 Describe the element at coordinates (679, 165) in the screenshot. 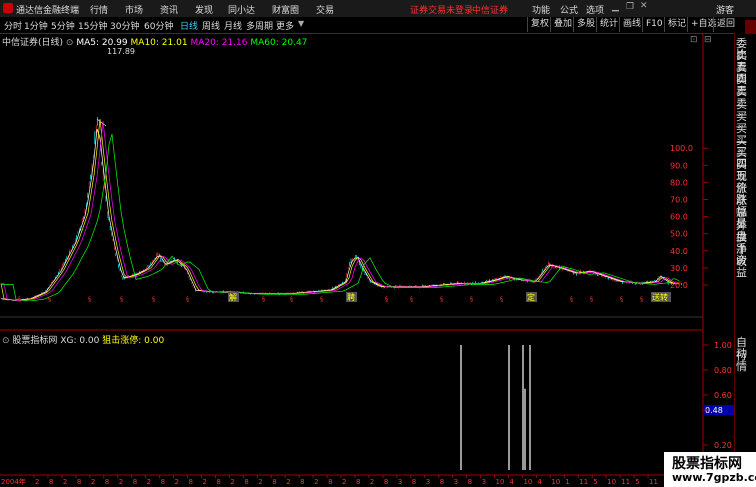

I see `price-tick-label: 90.0` at that location.